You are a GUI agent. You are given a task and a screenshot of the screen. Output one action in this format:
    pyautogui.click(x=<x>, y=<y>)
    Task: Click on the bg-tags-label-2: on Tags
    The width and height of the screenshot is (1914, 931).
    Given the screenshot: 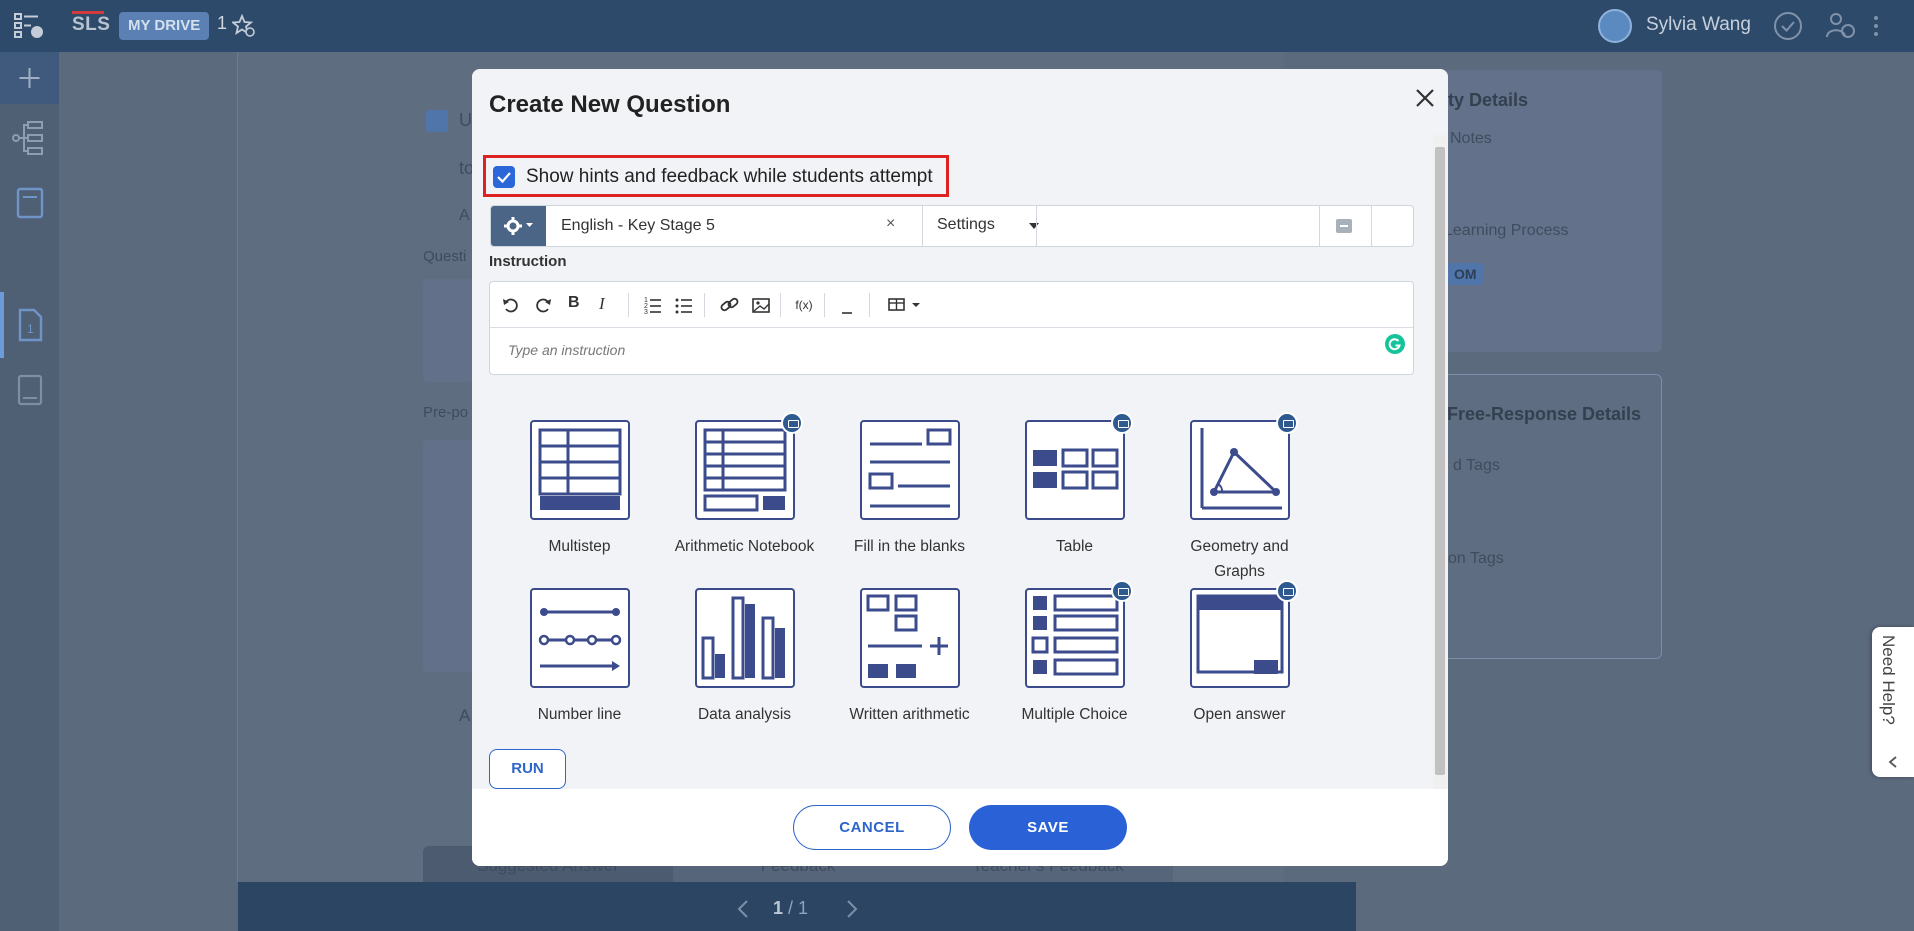 What is the action you would take?
    pyautogui.click(x=1476, y=558)
    